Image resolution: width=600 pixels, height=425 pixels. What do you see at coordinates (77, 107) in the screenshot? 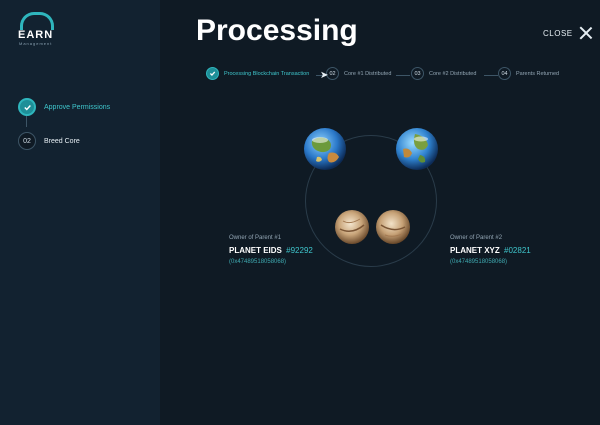
I see `sidebar-step-label: Approve Permissions` at bounding box center [77, 107].